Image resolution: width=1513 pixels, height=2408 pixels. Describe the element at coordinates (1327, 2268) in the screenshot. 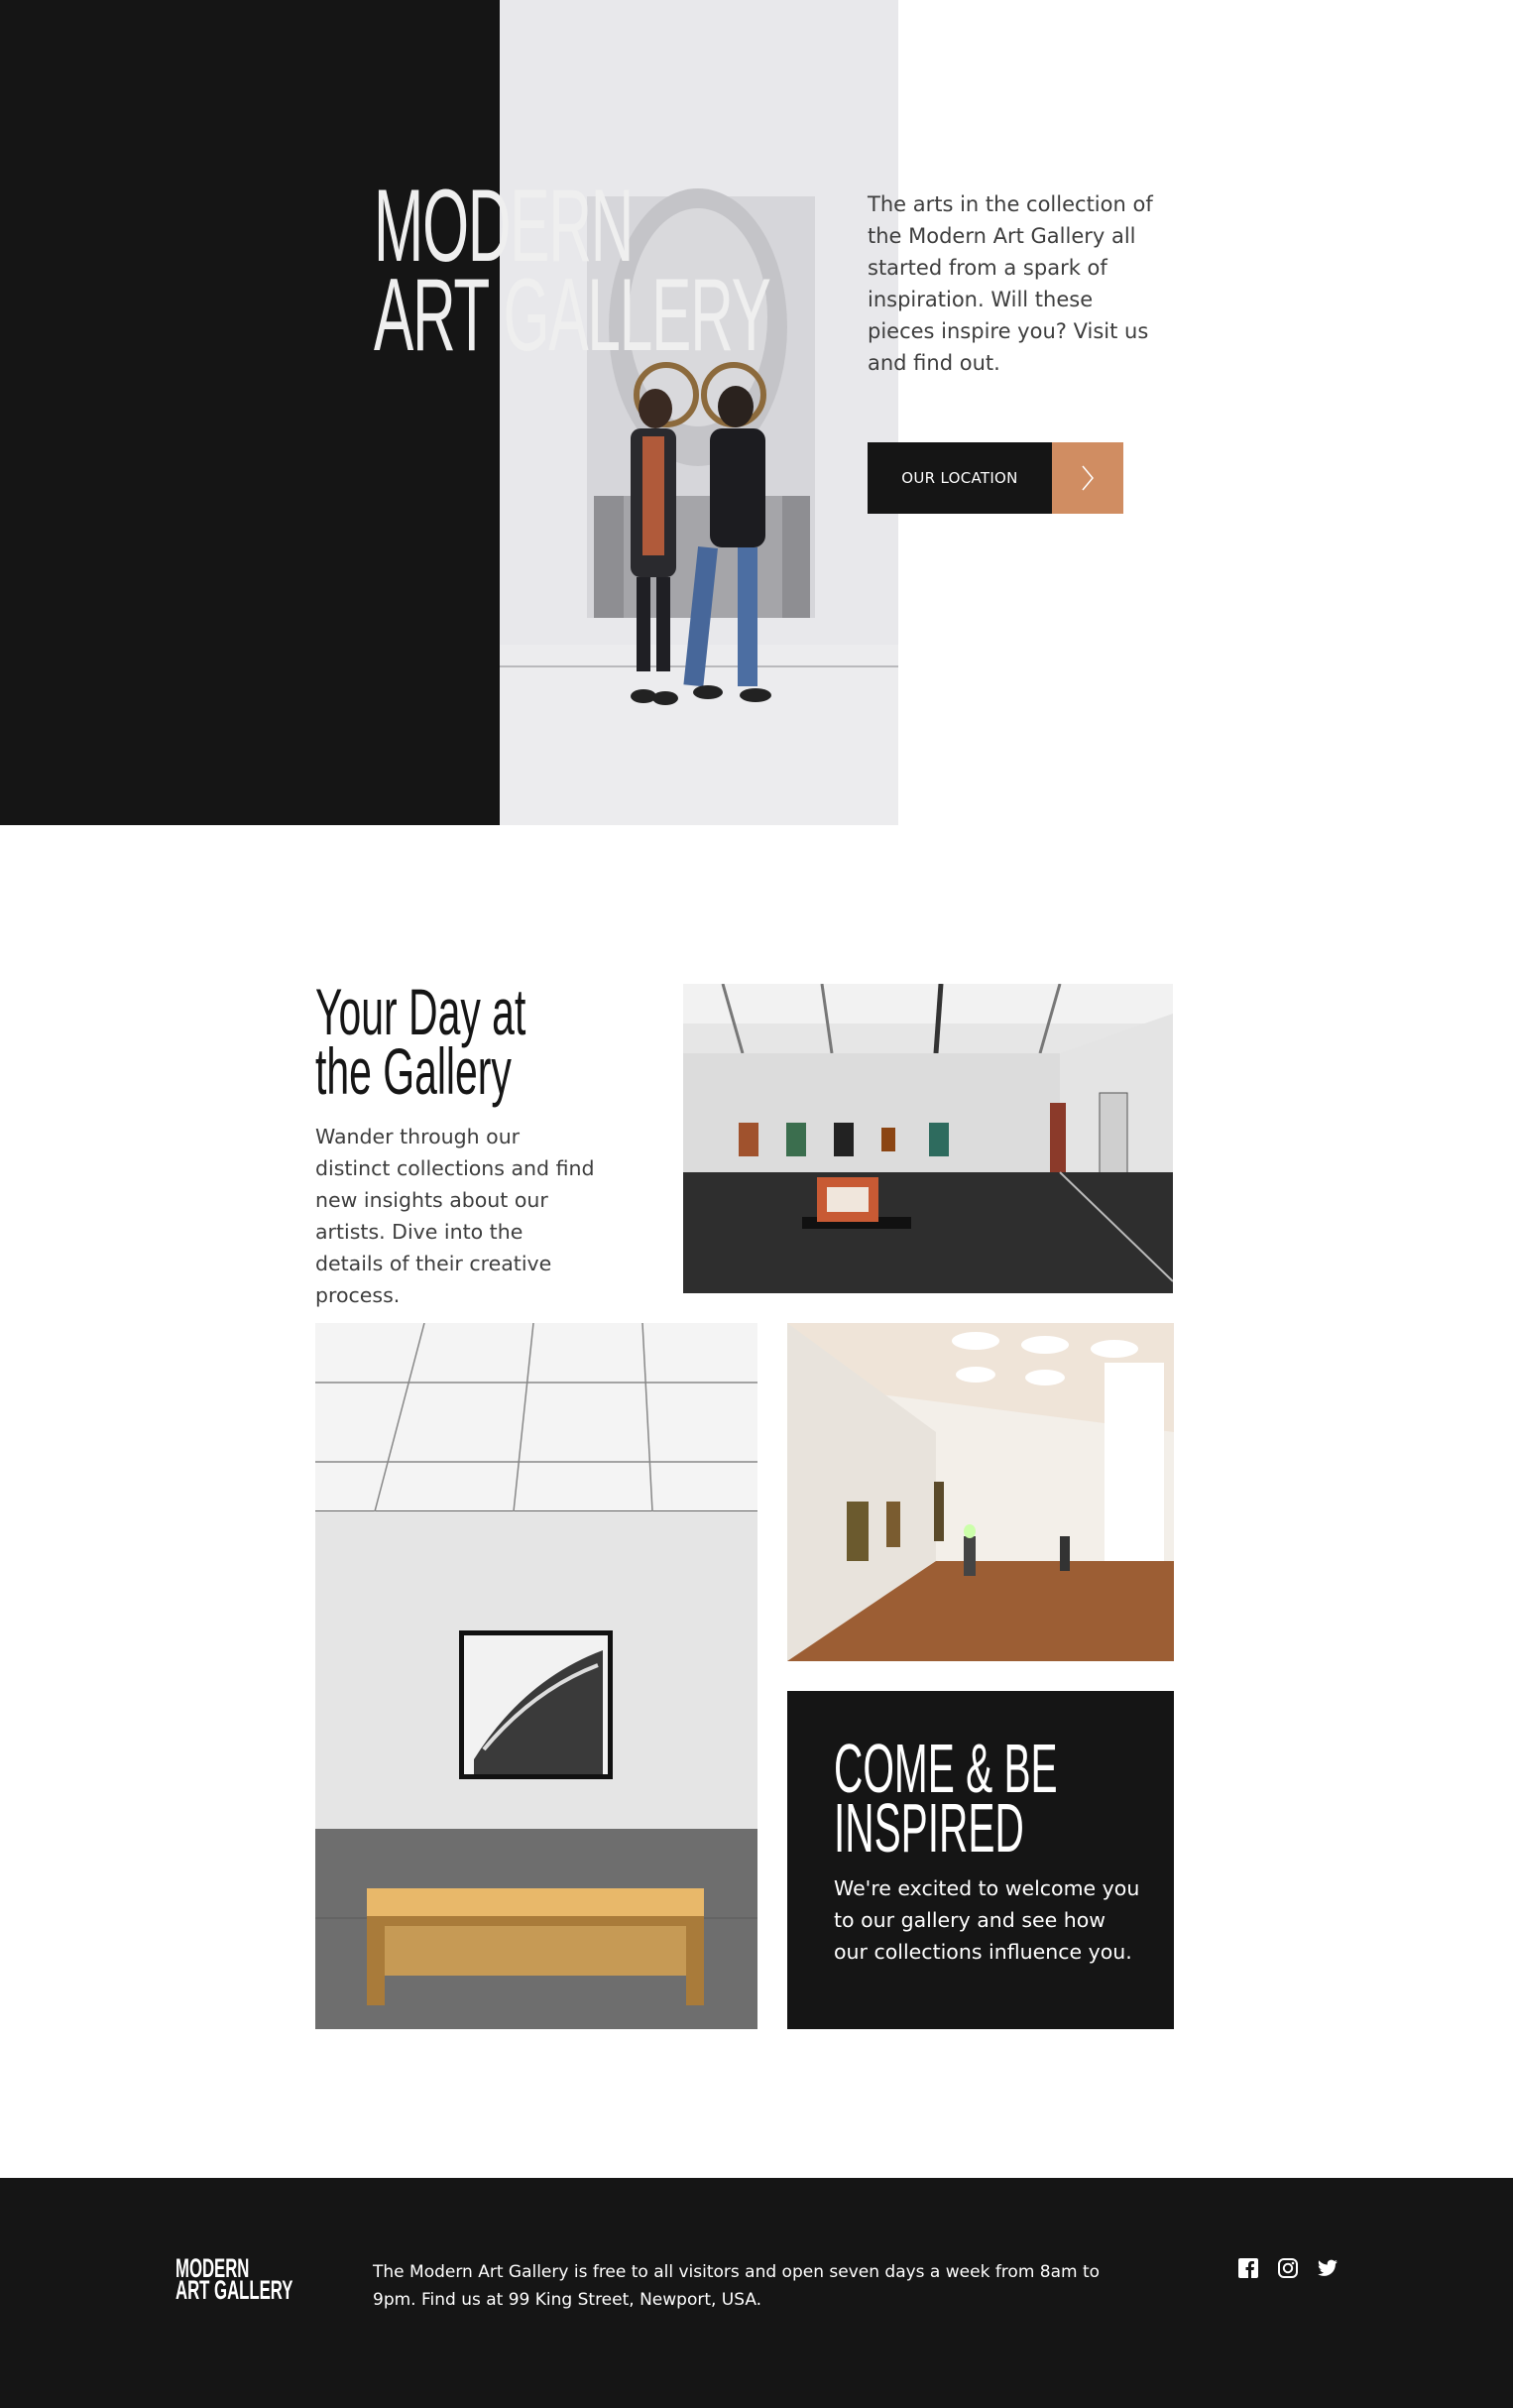

I see `twitter-icon` at that location.